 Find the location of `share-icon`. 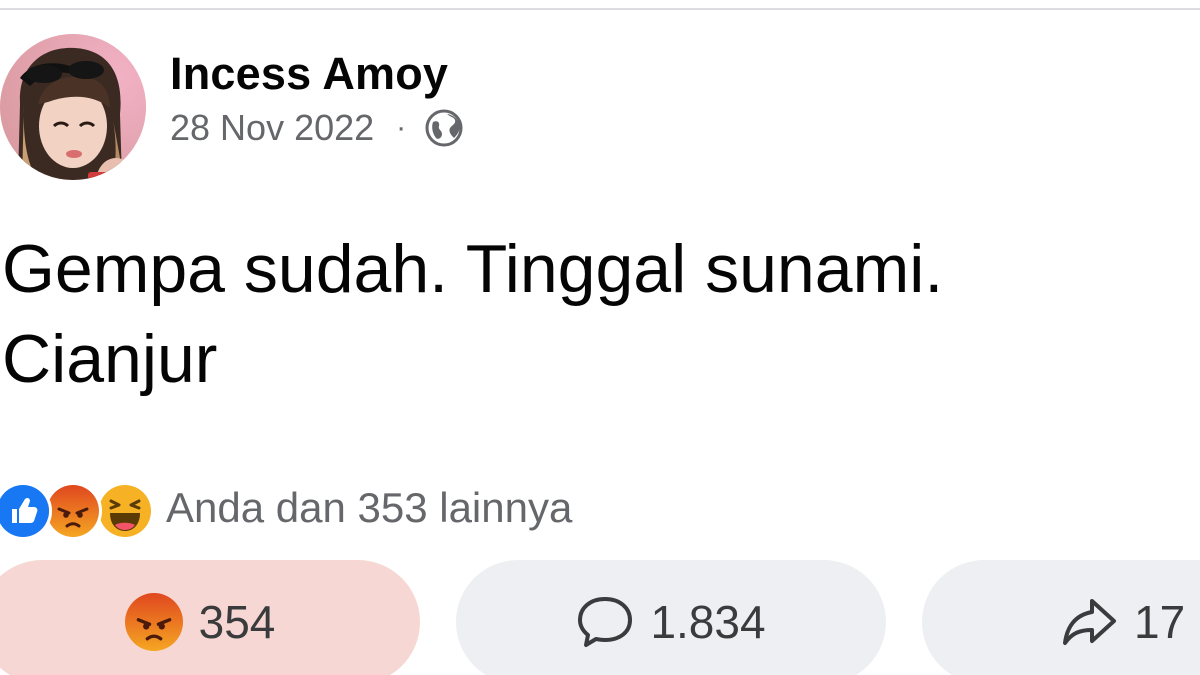

share-icon is located at coordinates (1089, 622).